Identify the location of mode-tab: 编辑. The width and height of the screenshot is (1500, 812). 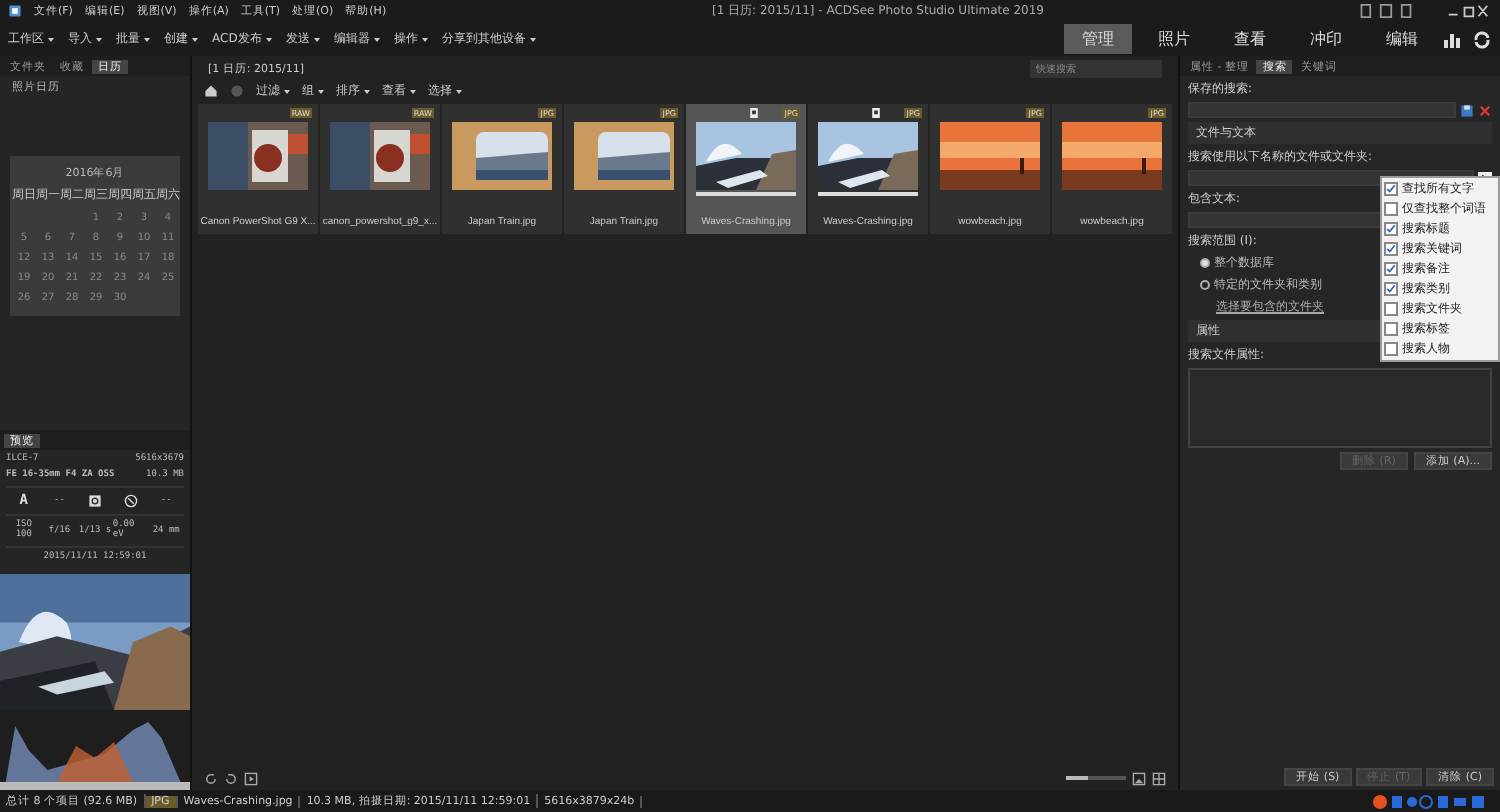
(1402, 39).